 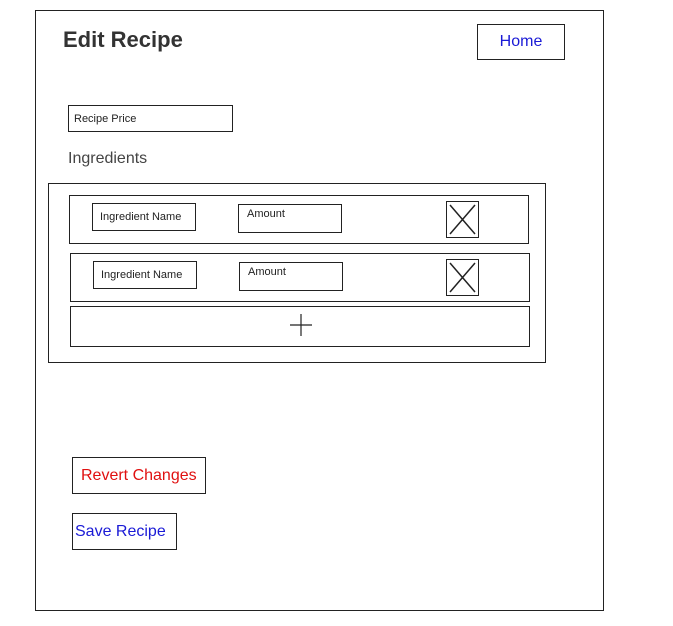 What do you see at coordinates (108, 158) in the screenshot?
I see `ingredients-label: Ingredients` at bounding box center [108, 158].